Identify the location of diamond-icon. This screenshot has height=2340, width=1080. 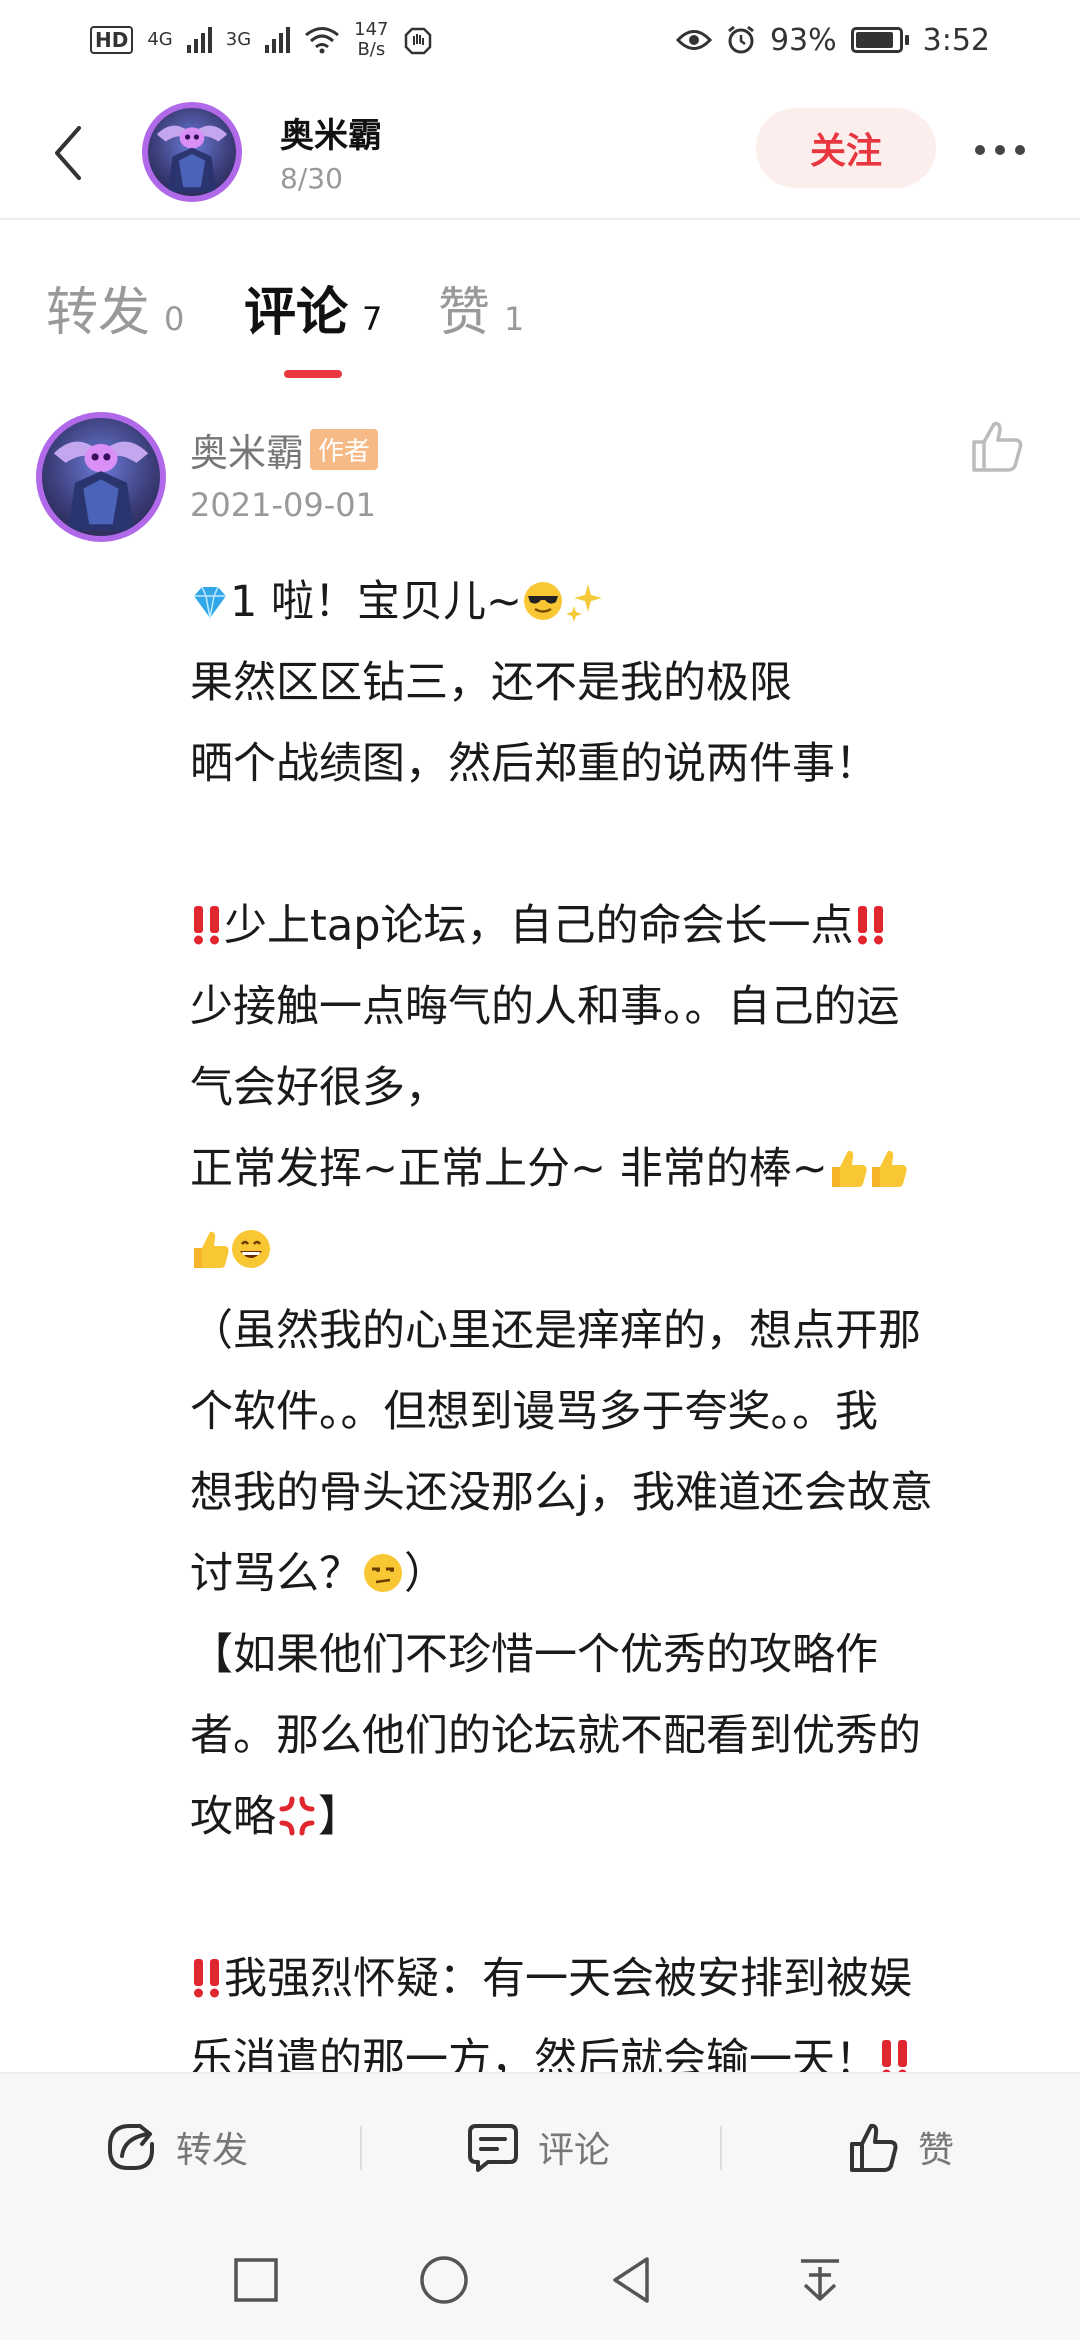
(210, 602).